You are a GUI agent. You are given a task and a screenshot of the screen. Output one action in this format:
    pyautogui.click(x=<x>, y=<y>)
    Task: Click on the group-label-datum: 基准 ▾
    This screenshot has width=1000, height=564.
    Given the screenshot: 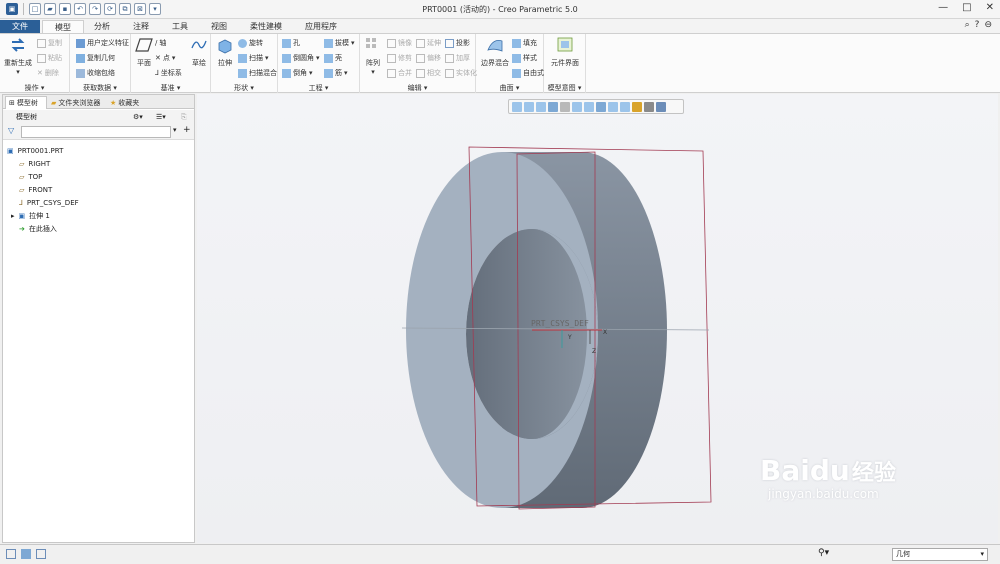 What is the action you would take?
    pyautogui.click(x=170, y=87)
    